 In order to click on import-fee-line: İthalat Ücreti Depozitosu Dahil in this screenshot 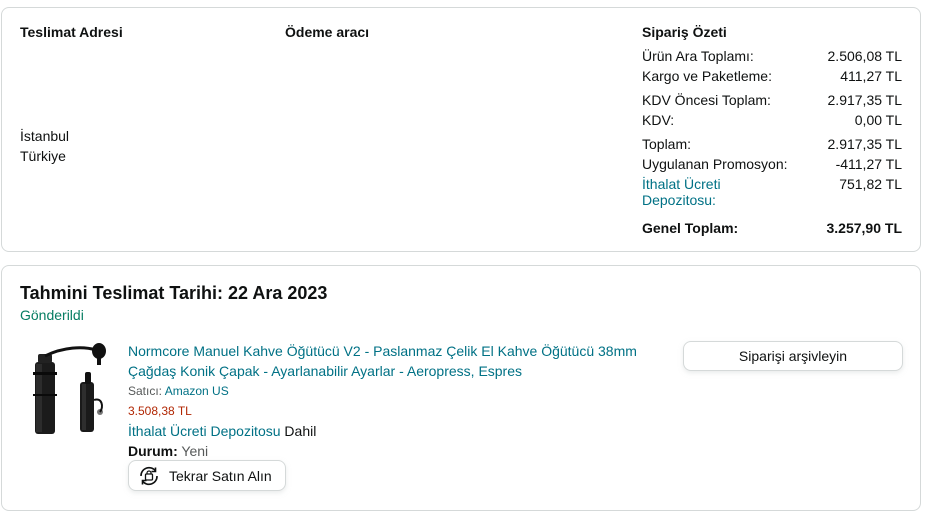, I will do `click(222, 431)`.